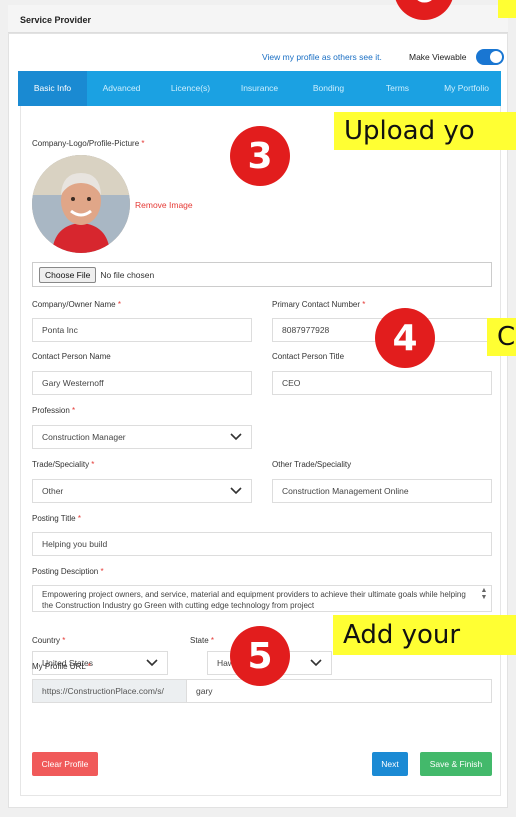  What do you see at coordinates (405, 338) in the screenshot?
I see `callout-4-badge: 4` at bounding box center [405, 338].